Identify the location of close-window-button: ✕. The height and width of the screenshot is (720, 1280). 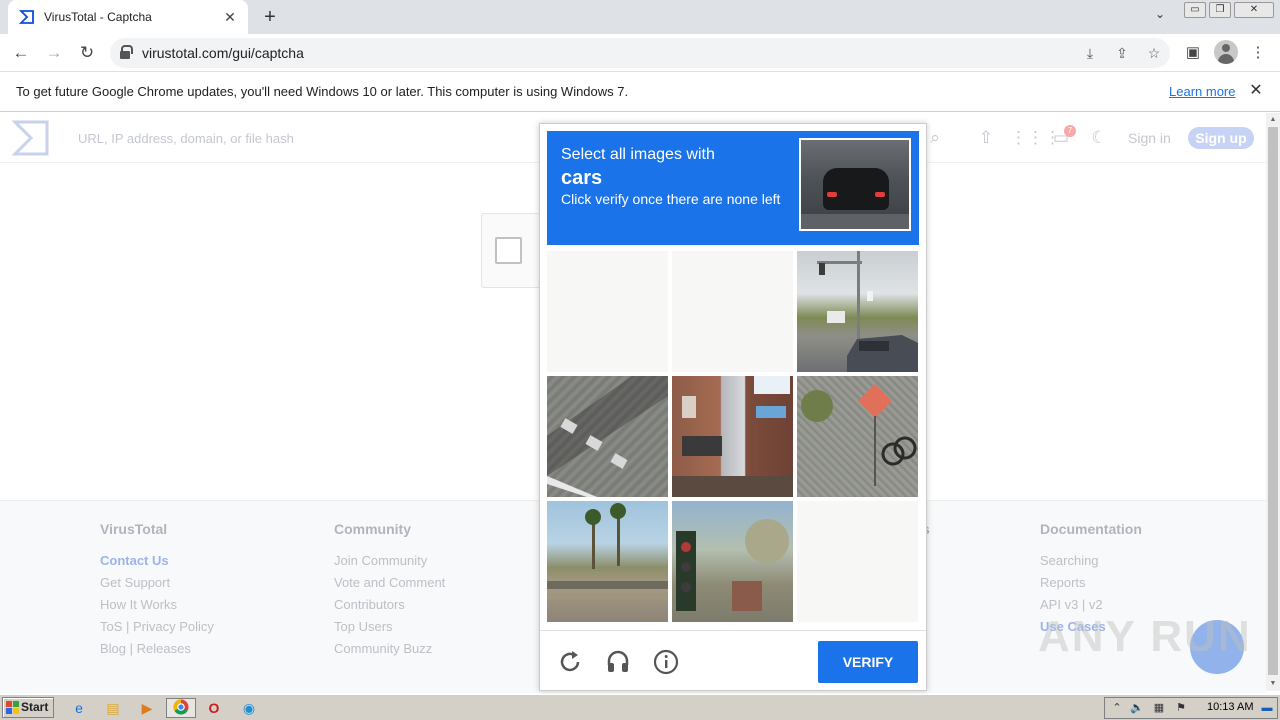
(1254, 10).